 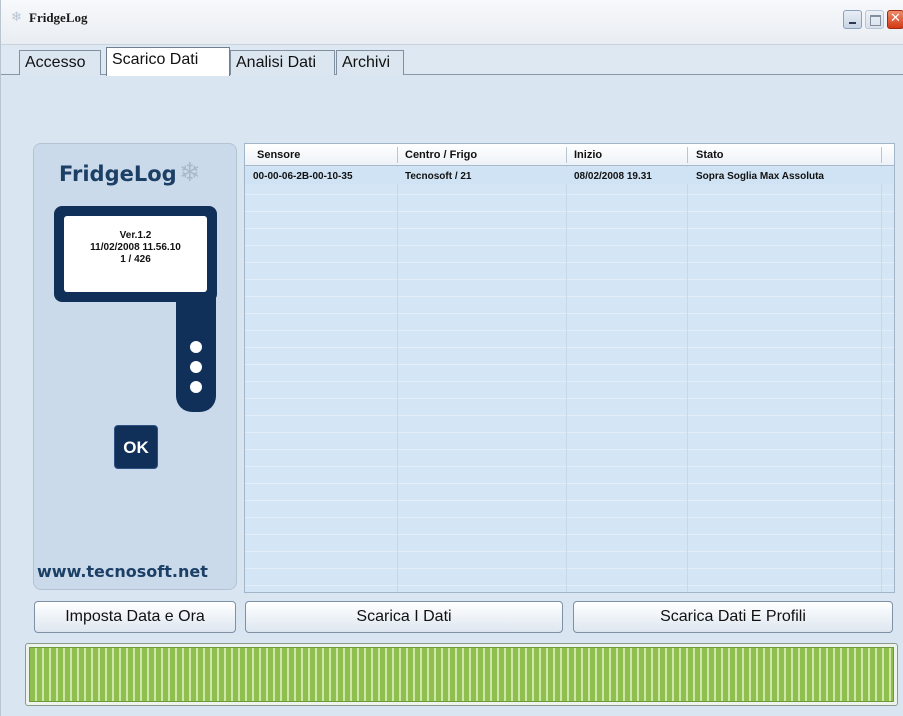 What do you see at coordinates (613, 176) in the screenshot?
I see `cell-inizio: 08/02/2008 19.31` at bounding box center [613, 176].